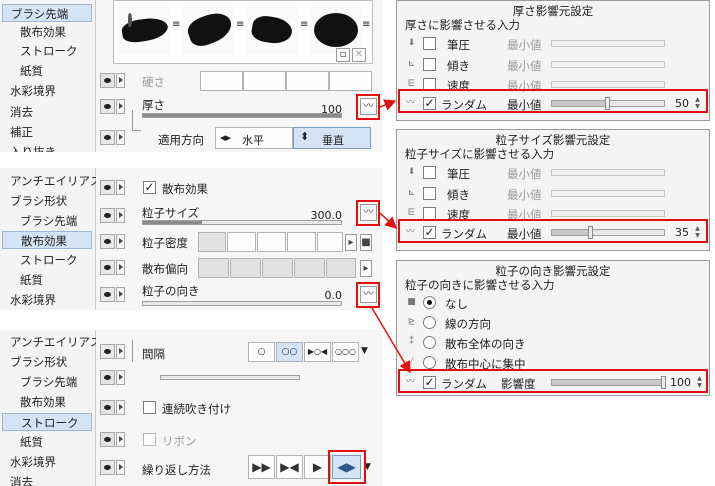 The image size is (715, 486). Describe the element at coordinates (364, 351) in the screenshot. I see `interval-dropdown-icon: ▼` at that location.